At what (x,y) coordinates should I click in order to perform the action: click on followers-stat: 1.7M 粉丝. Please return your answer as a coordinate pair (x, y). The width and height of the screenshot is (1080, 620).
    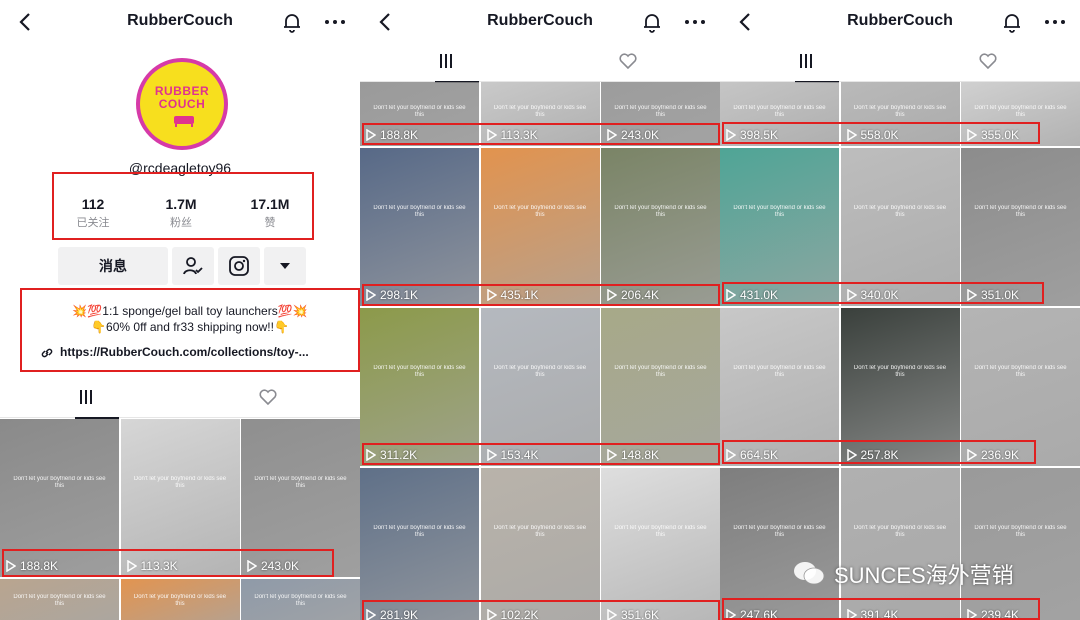
    Looking at the image, I should click on (181, 213).